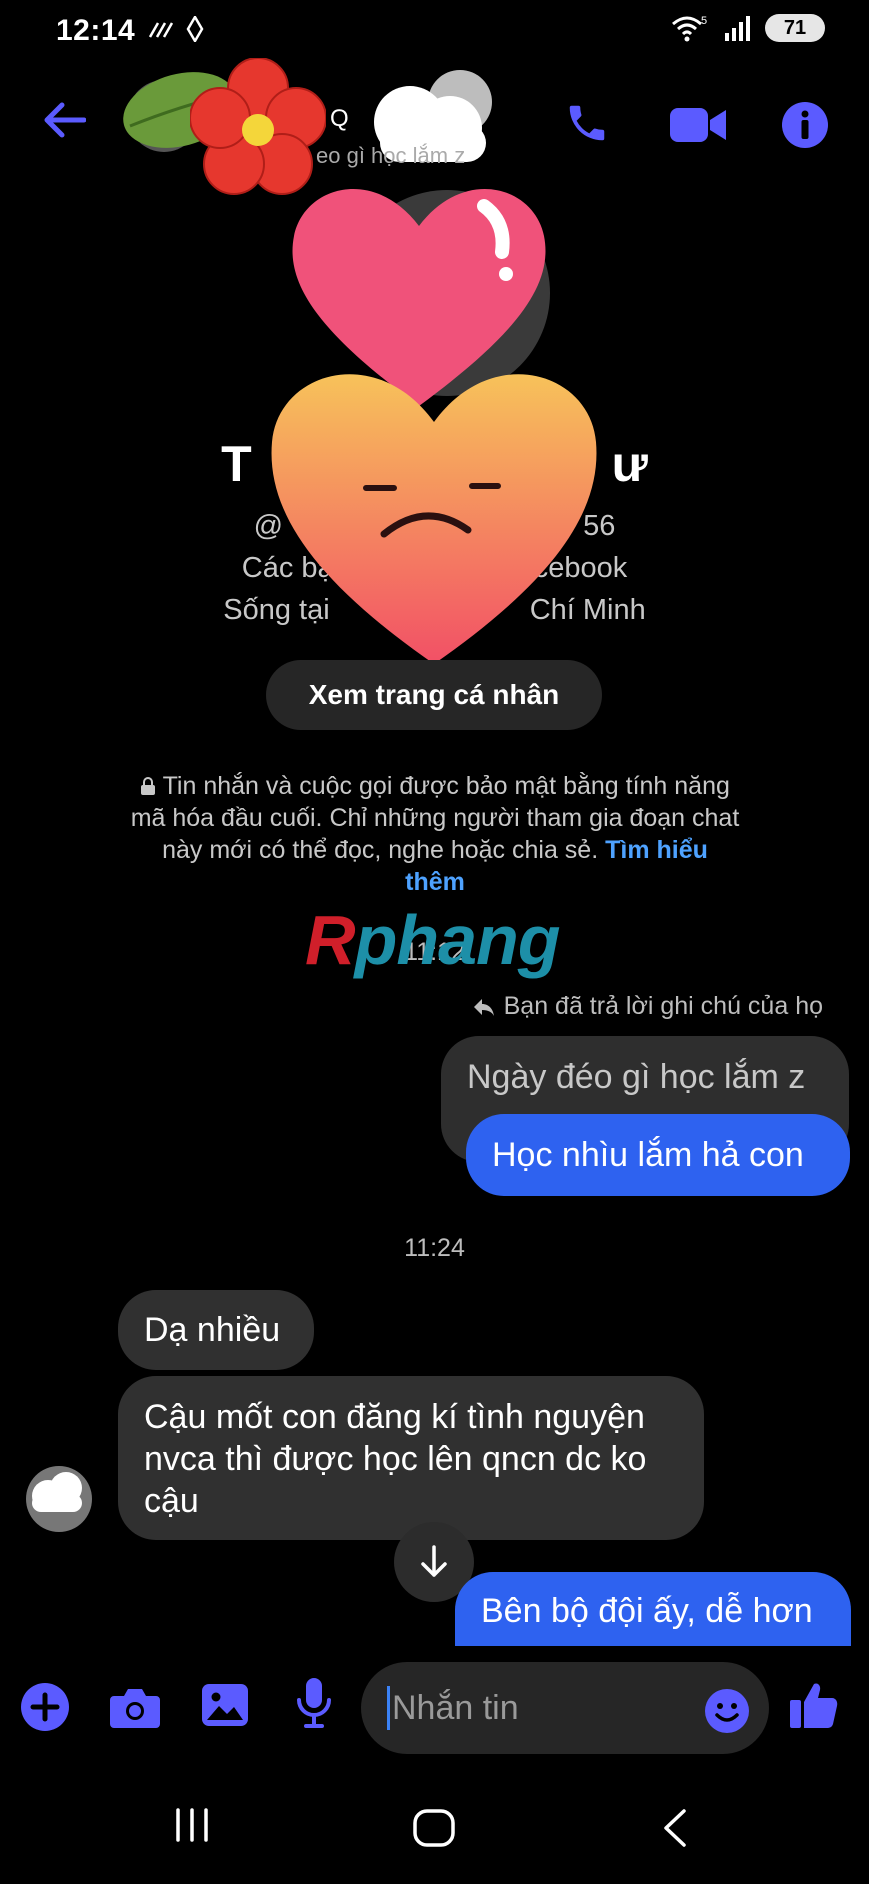 This screenshot has height=1884, width=869. What do you see at coordinates (195, 29) in the screenshot?
I see `nfc-icon` at bounding box center [195, 29].